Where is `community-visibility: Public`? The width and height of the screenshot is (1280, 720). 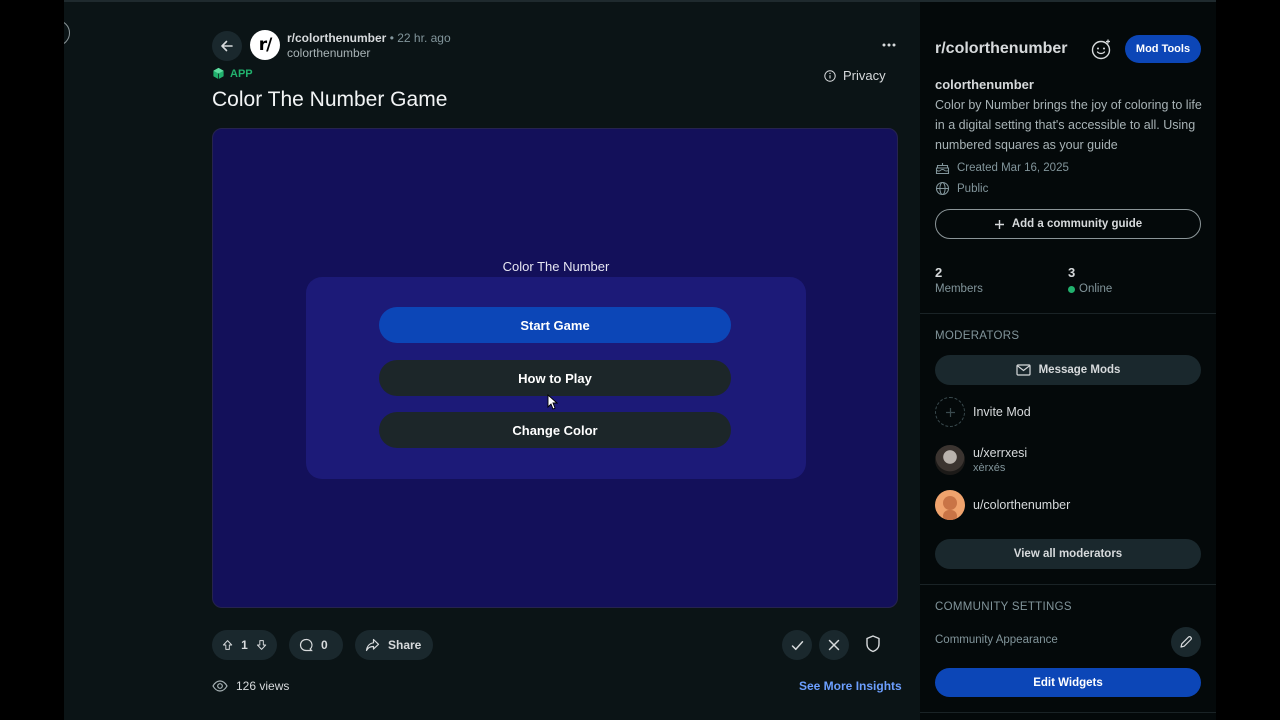 community-visibility: Public is located at coordinates (961, 188).